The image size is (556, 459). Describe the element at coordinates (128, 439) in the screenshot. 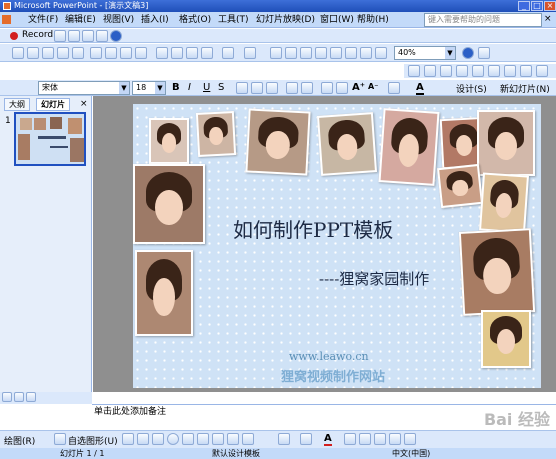

I see `line-icon` at that location.